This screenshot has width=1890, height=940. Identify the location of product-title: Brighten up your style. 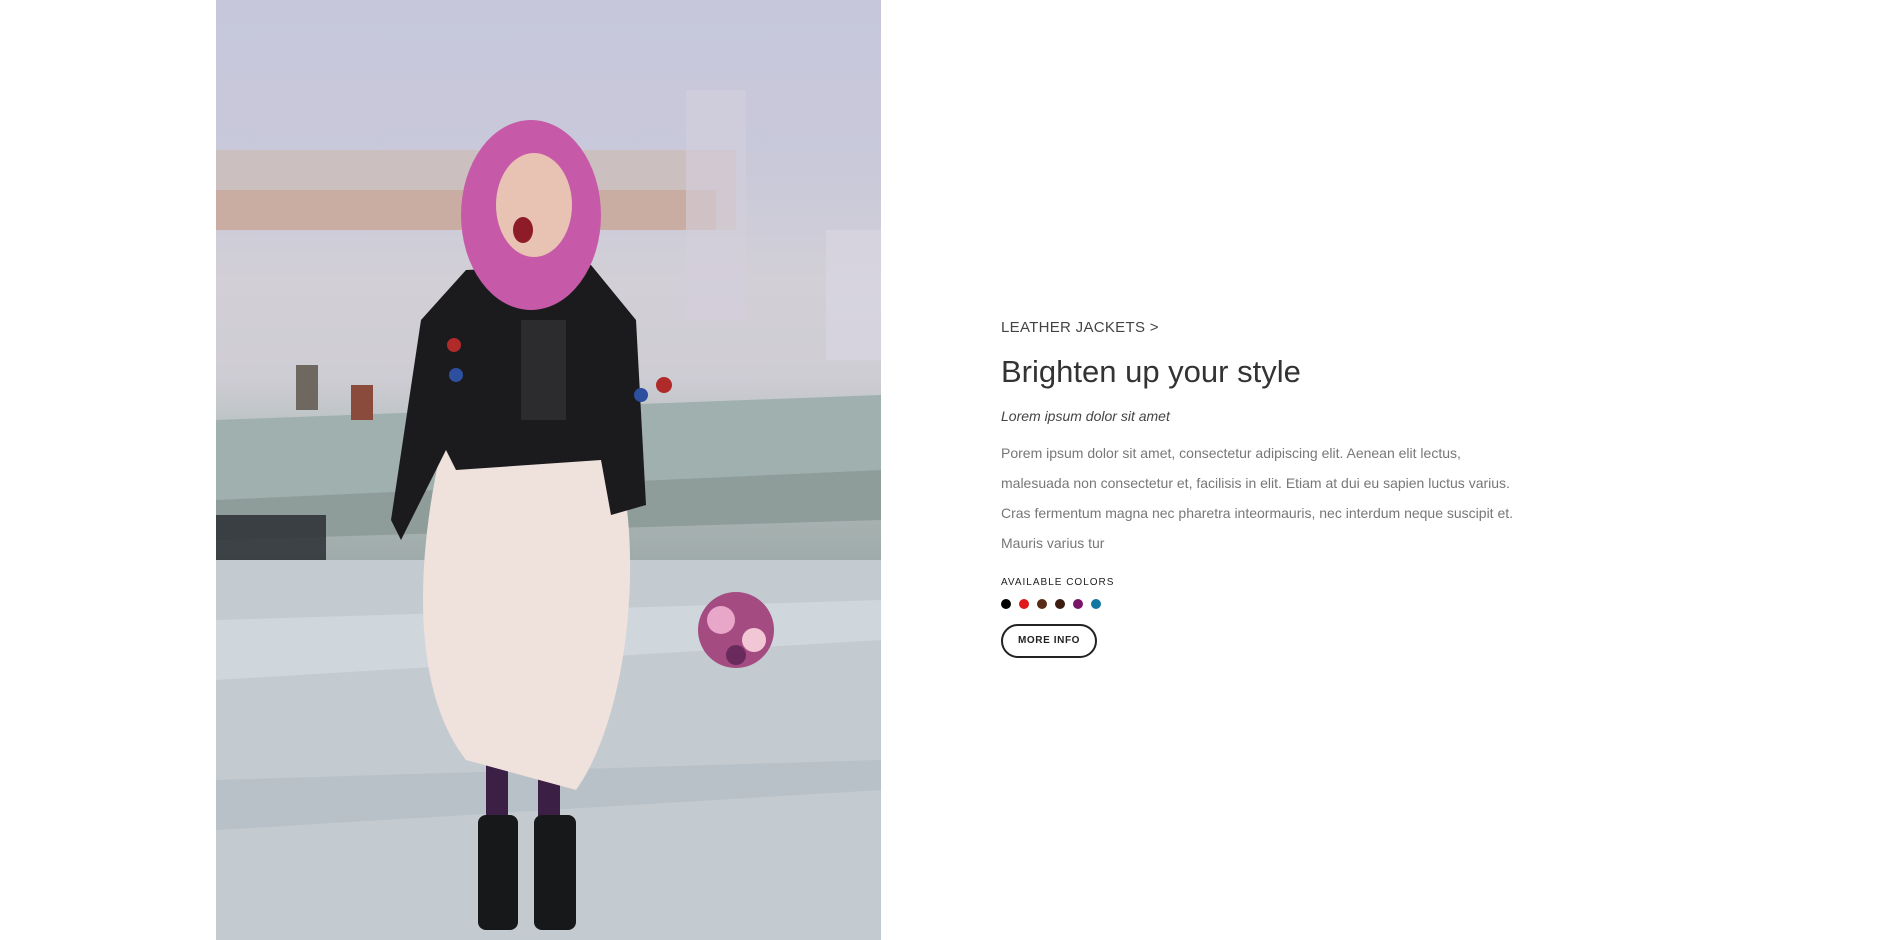
(1151, 371).